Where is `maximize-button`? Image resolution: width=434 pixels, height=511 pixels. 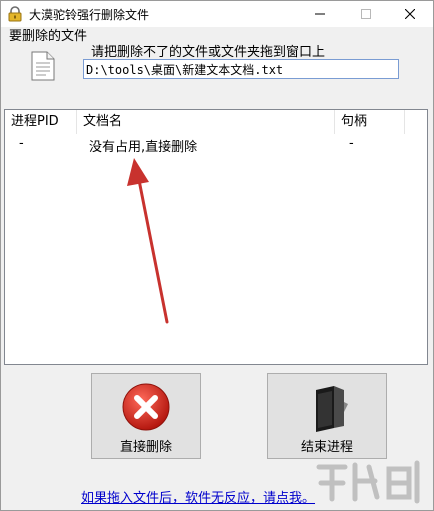
maximize-button is located at coordinates (366, 14).